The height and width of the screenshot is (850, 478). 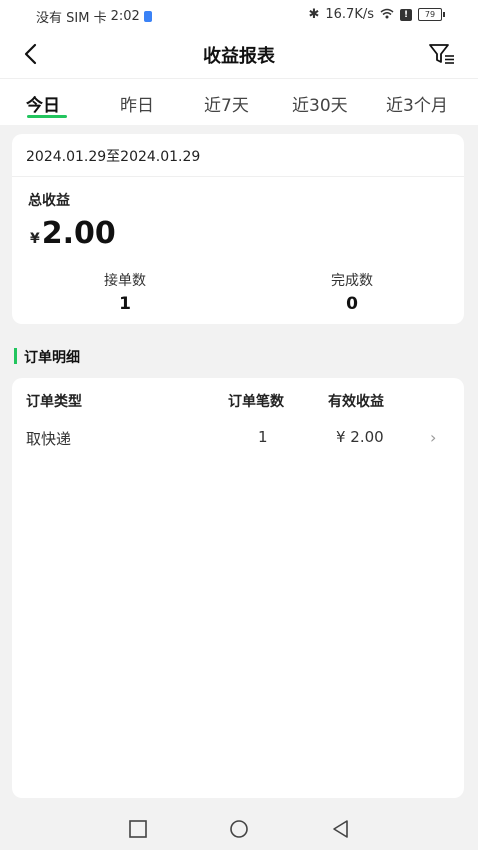 I want to click on date-range: 2024.01.29至2024.01.29, so click(x=113, y=157).